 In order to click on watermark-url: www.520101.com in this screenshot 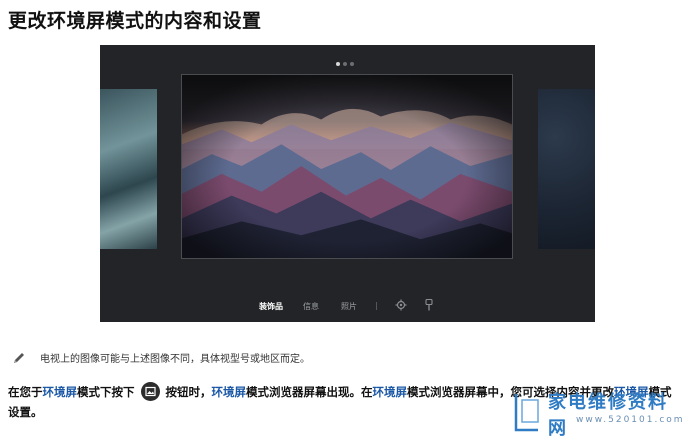, I will do `click(630, 420)`.